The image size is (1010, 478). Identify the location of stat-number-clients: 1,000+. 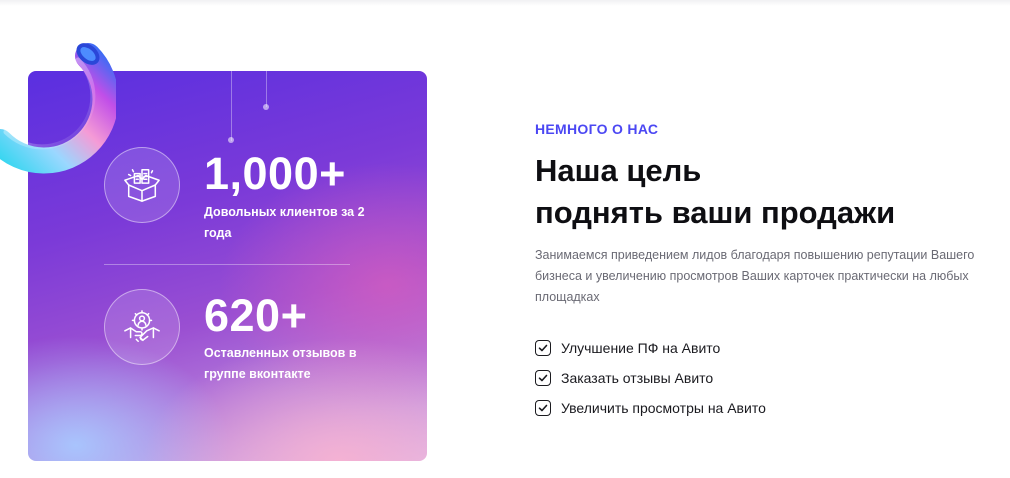
(275, 173).